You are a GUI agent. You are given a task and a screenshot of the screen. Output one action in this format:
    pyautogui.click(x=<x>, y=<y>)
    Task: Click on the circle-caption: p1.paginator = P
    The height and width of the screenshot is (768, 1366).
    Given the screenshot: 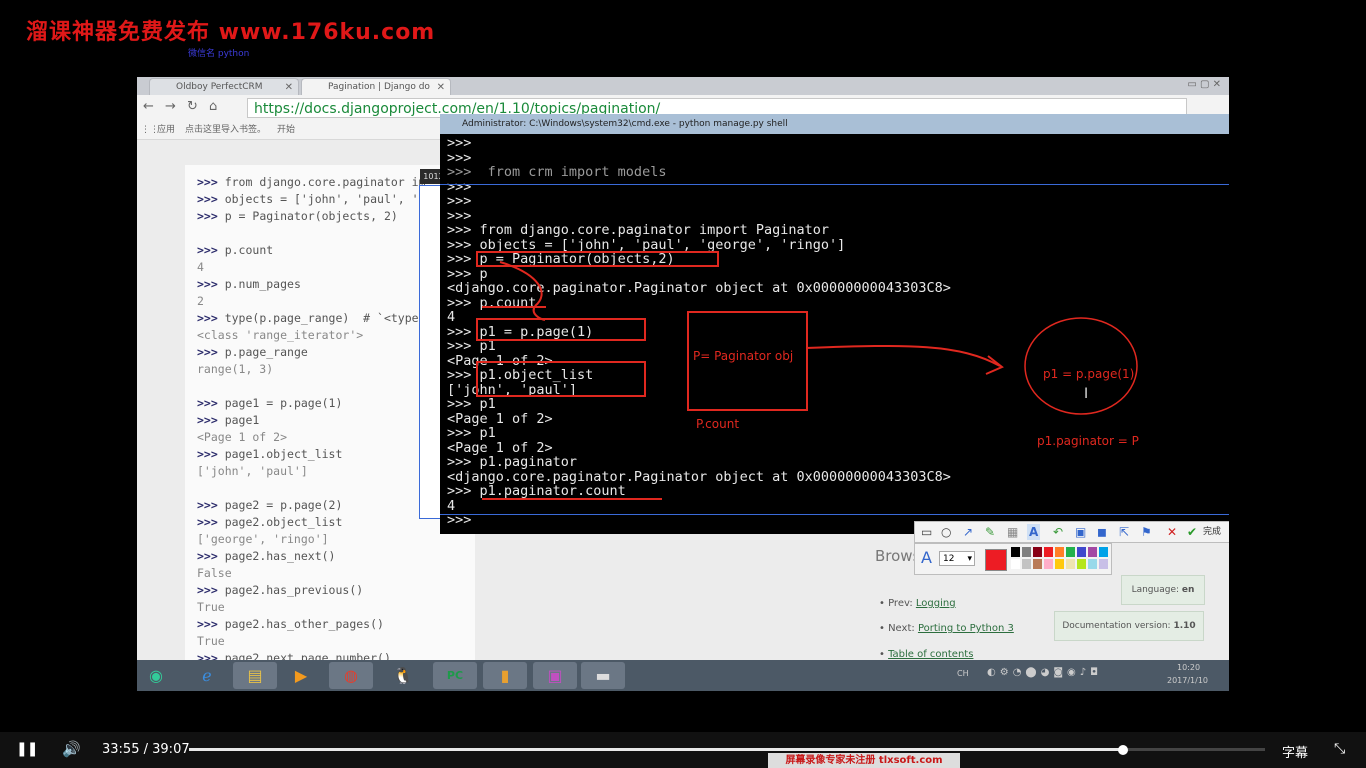 What is the action you would take?
    pyautogui.click(x=1088, y=441)
    